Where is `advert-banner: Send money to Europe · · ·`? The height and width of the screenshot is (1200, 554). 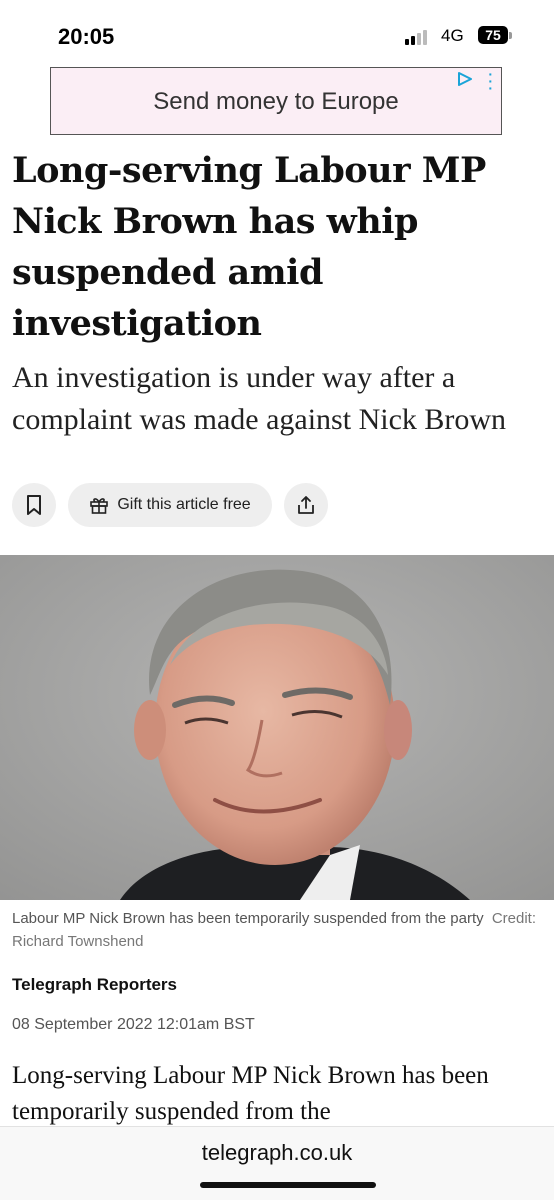 advert-banner: Send money to Europe · · · is located at coordinates (276, 101).